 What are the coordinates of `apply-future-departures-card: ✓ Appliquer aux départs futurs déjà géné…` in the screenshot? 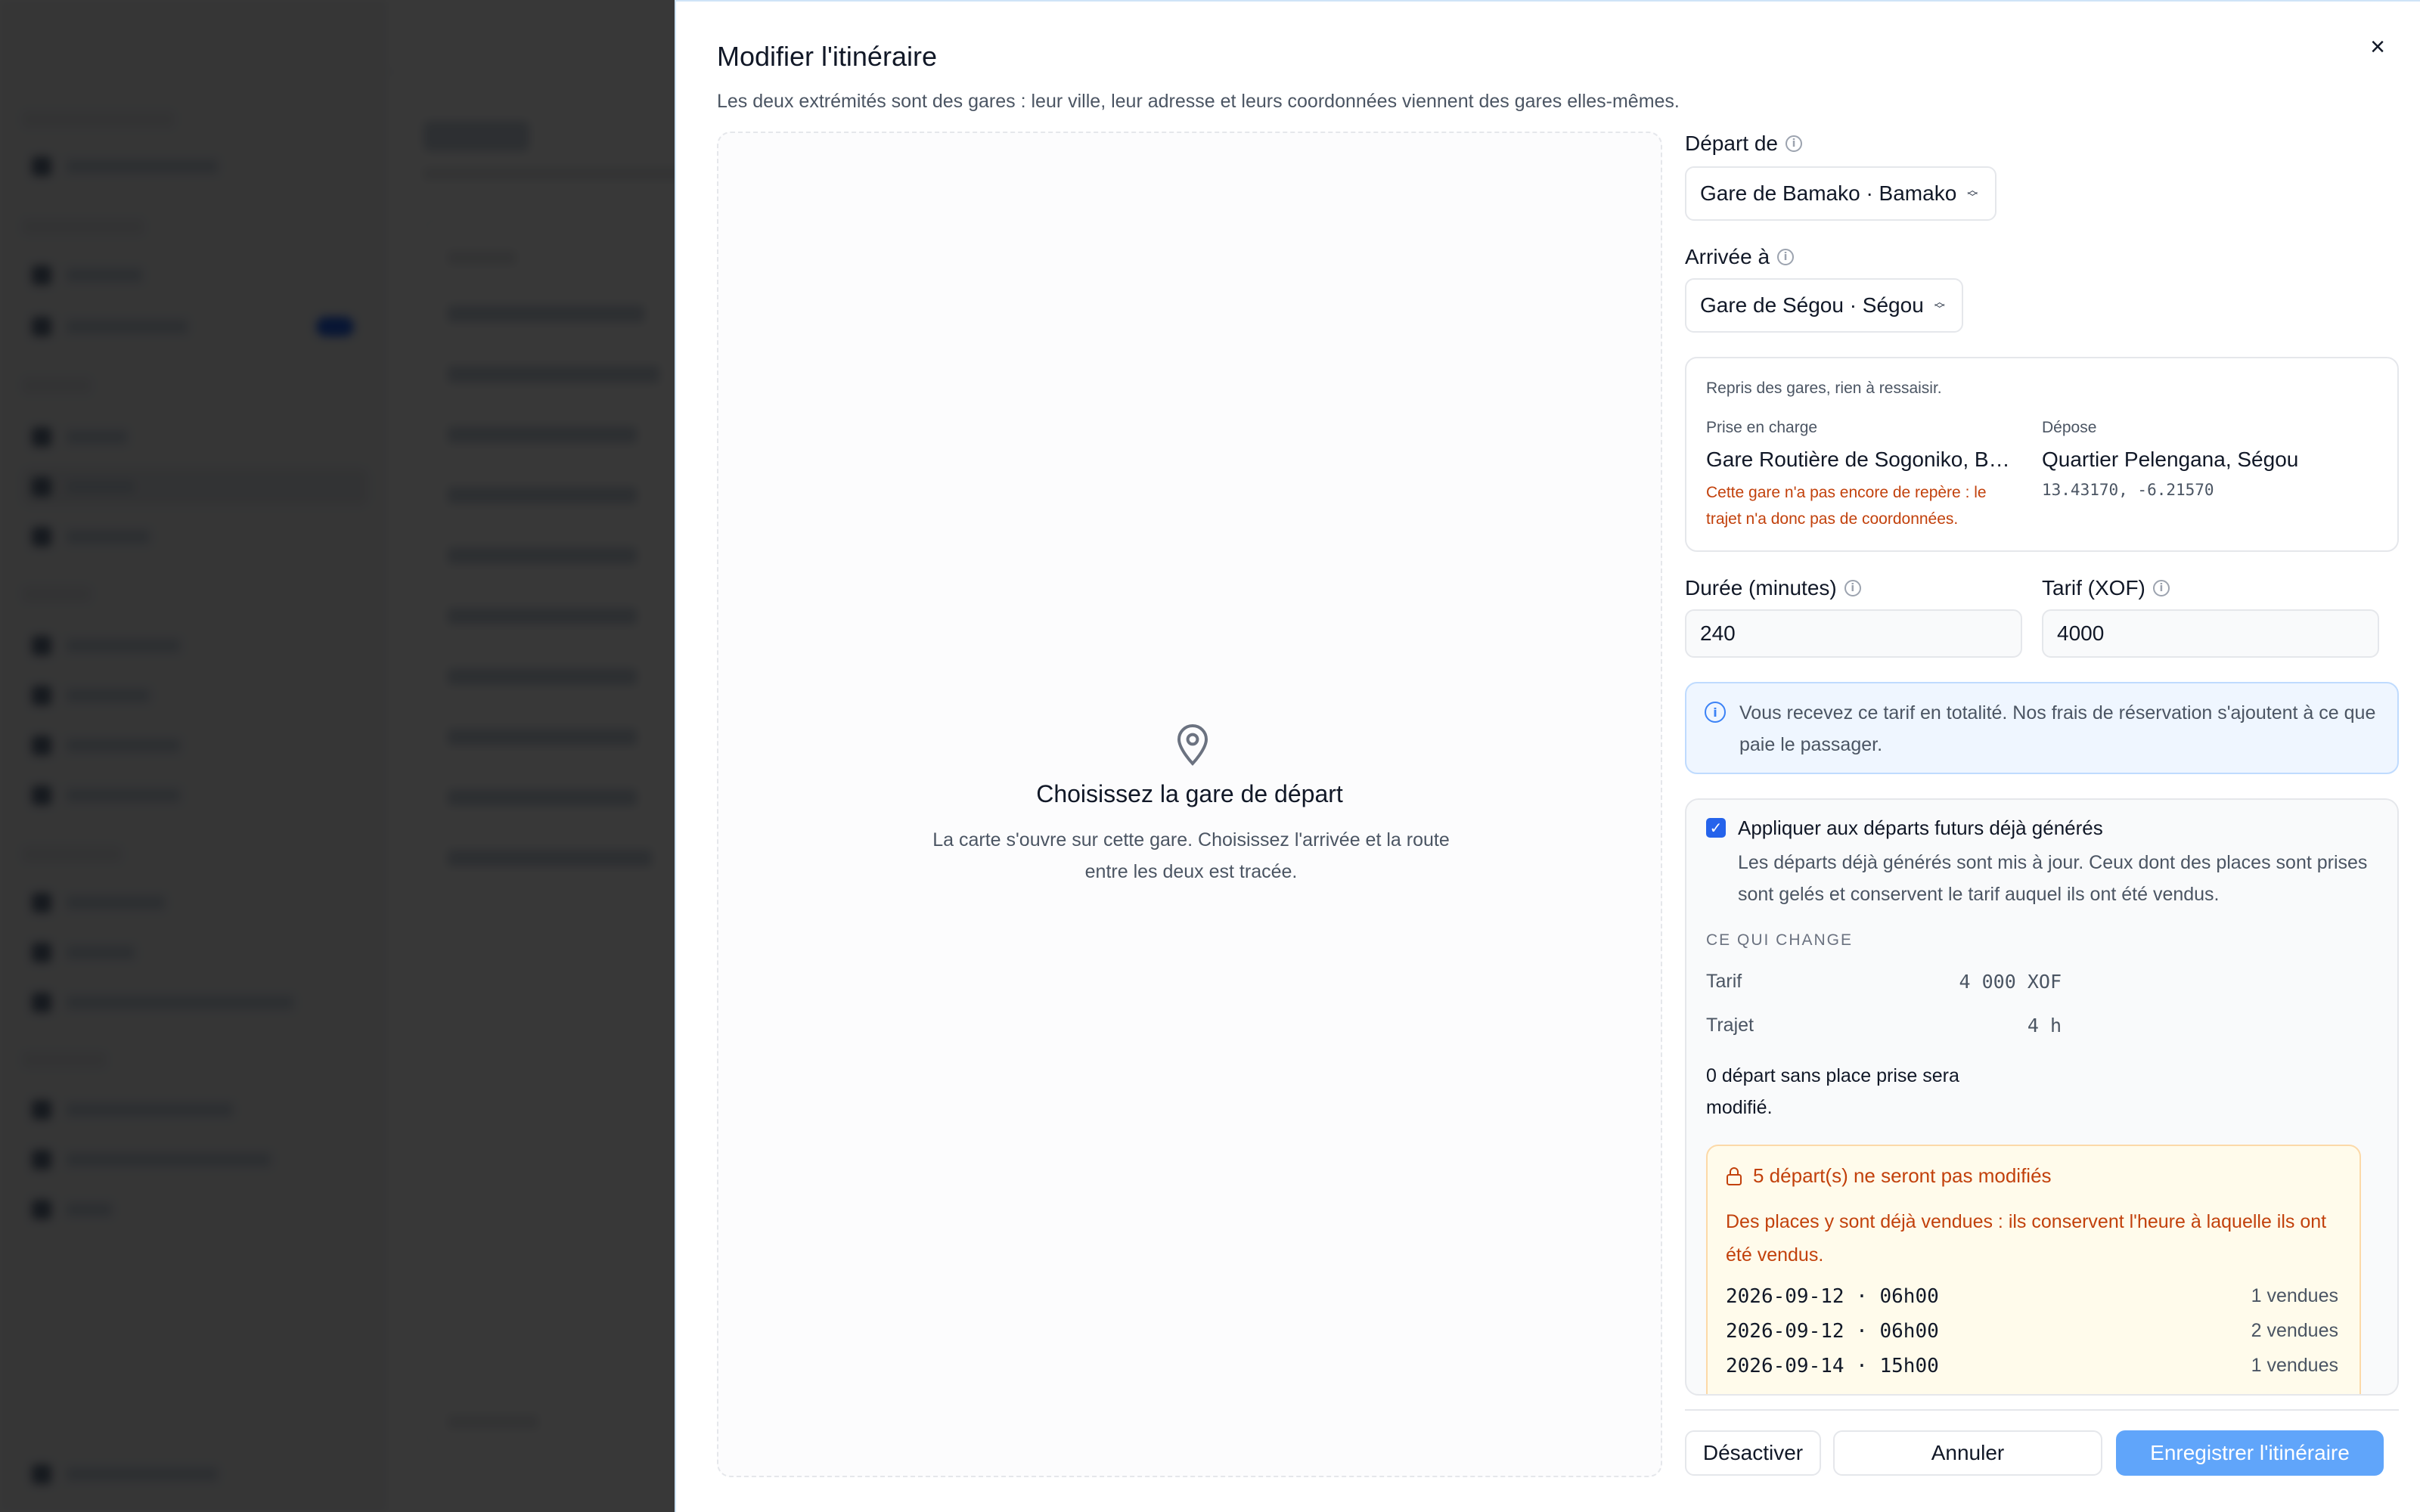 It's located at (2042, 1097).